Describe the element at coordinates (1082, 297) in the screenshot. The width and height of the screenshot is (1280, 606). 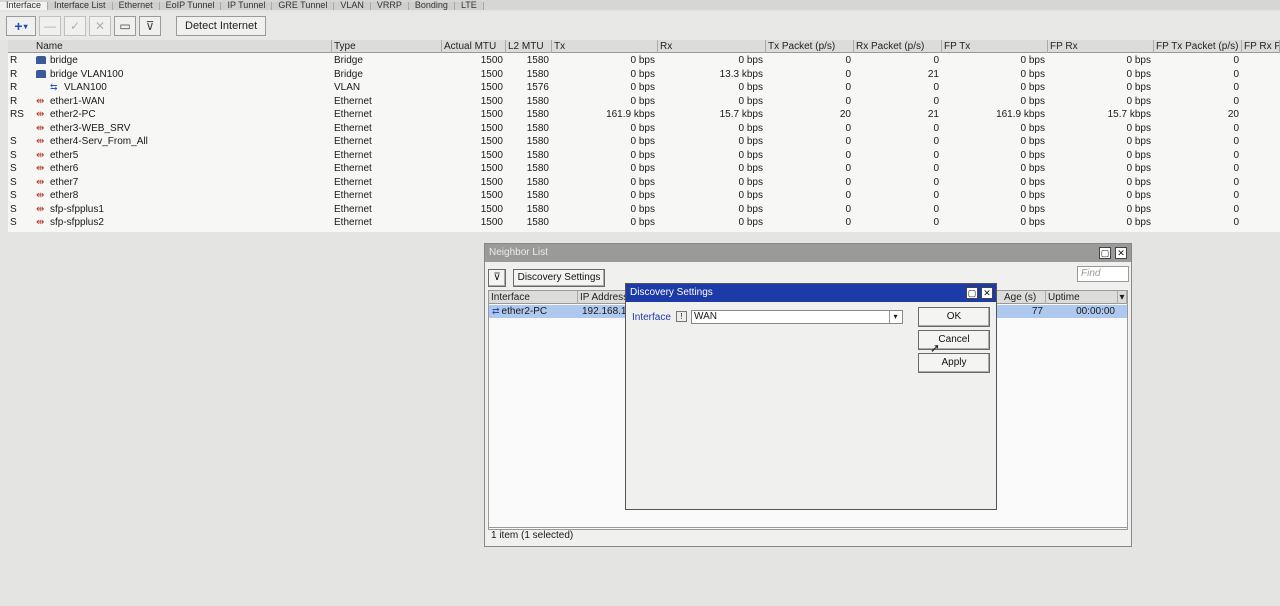
I see `column-uptime: Uptime` at that location.